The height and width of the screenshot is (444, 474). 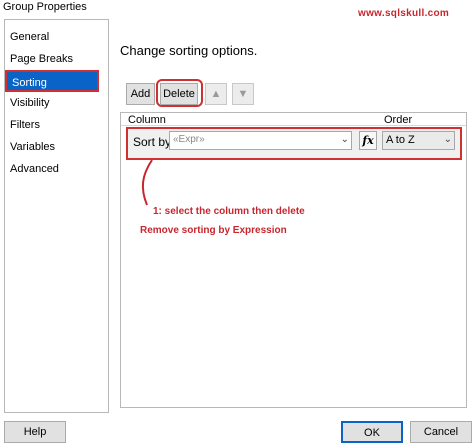 I want to click on sidebar-item-visibility: Visibility, so click(x=56, y=103).